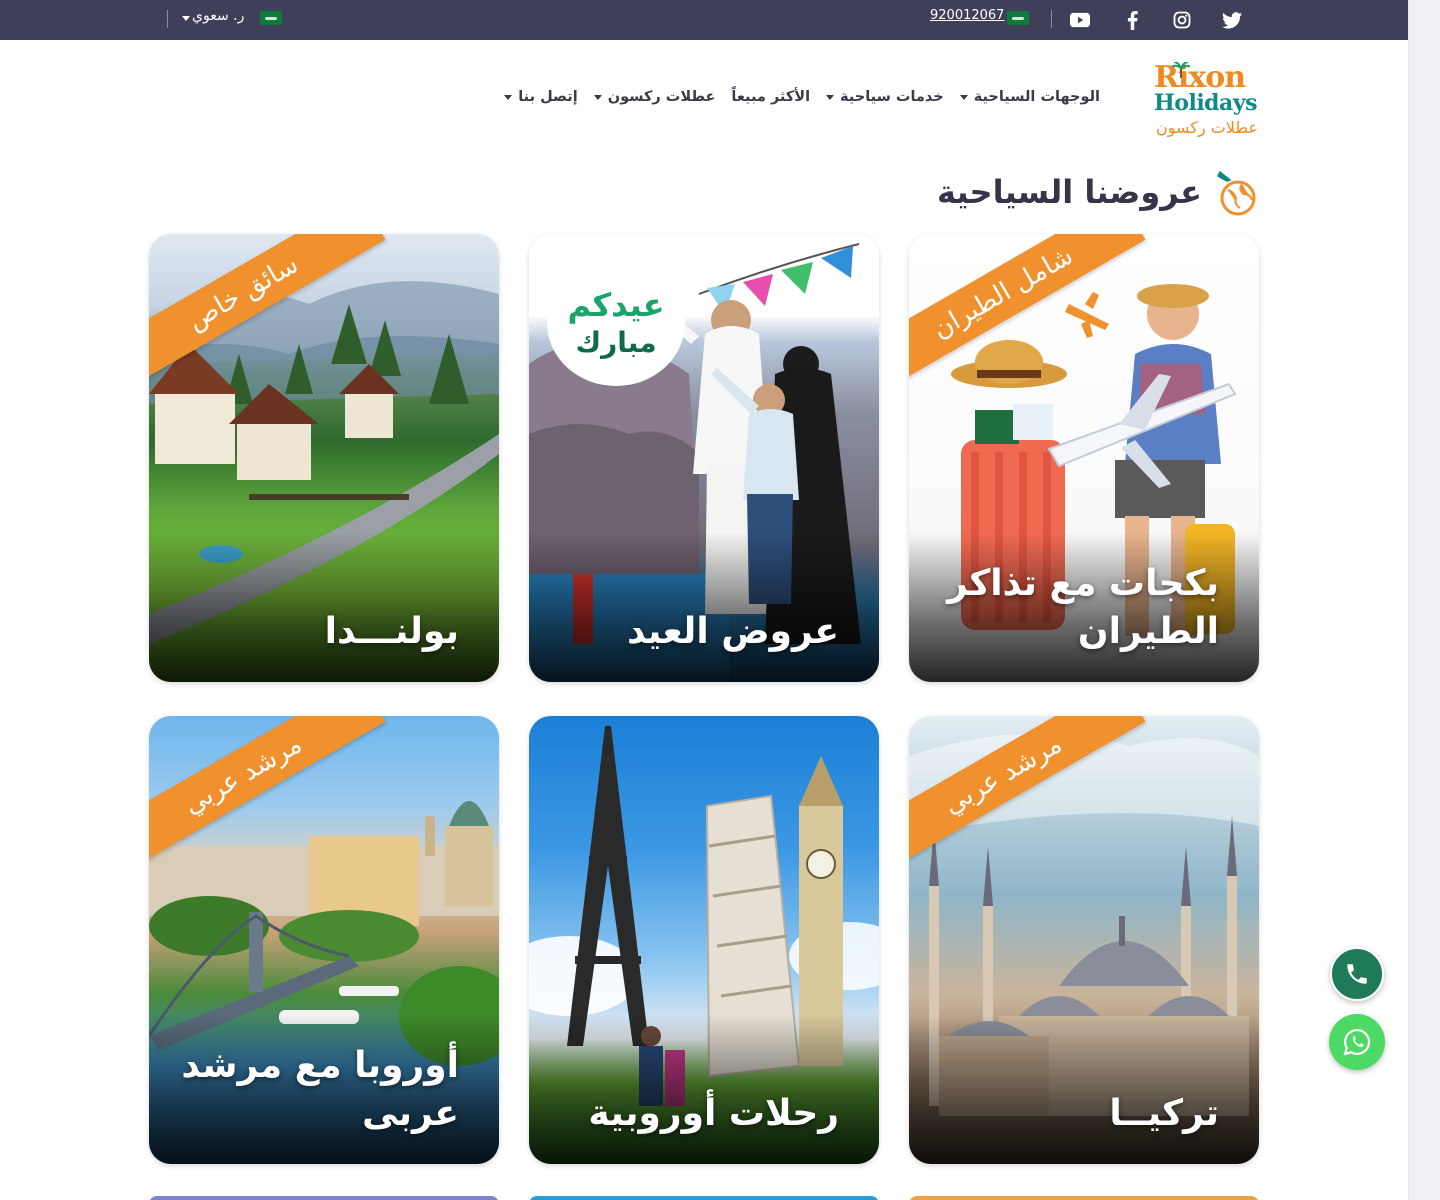 Image resolution: width=1440 pixels, height=1200 pixels. I want to click on phone-icon, so click(1357, 974).